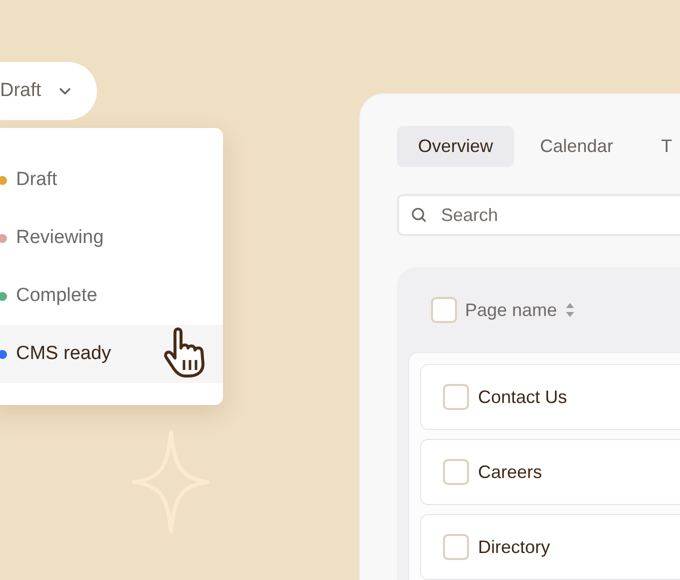 The width and height of the screenshot is (680, 580). What do you see at coordinates (65, 91) in the screenshot?
I see `chevron-down-icon` at bounding box center [65, 91].